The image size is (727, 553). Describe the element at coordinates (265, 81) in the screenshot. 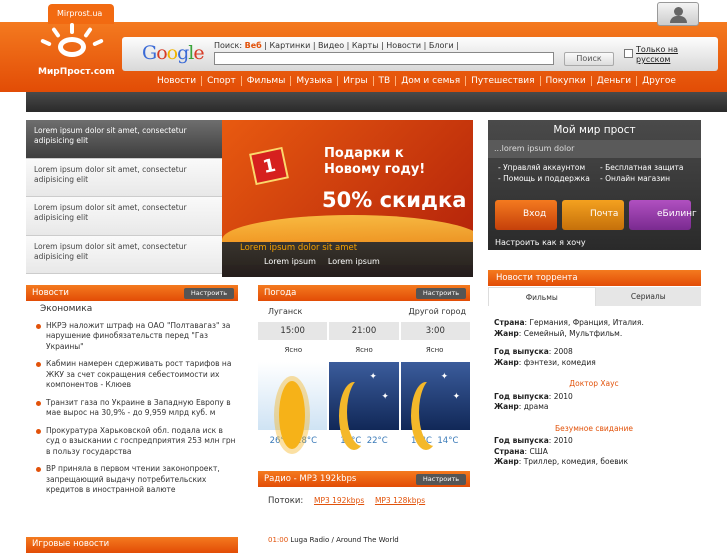

I see `nav-item: Фильмы` at that location.